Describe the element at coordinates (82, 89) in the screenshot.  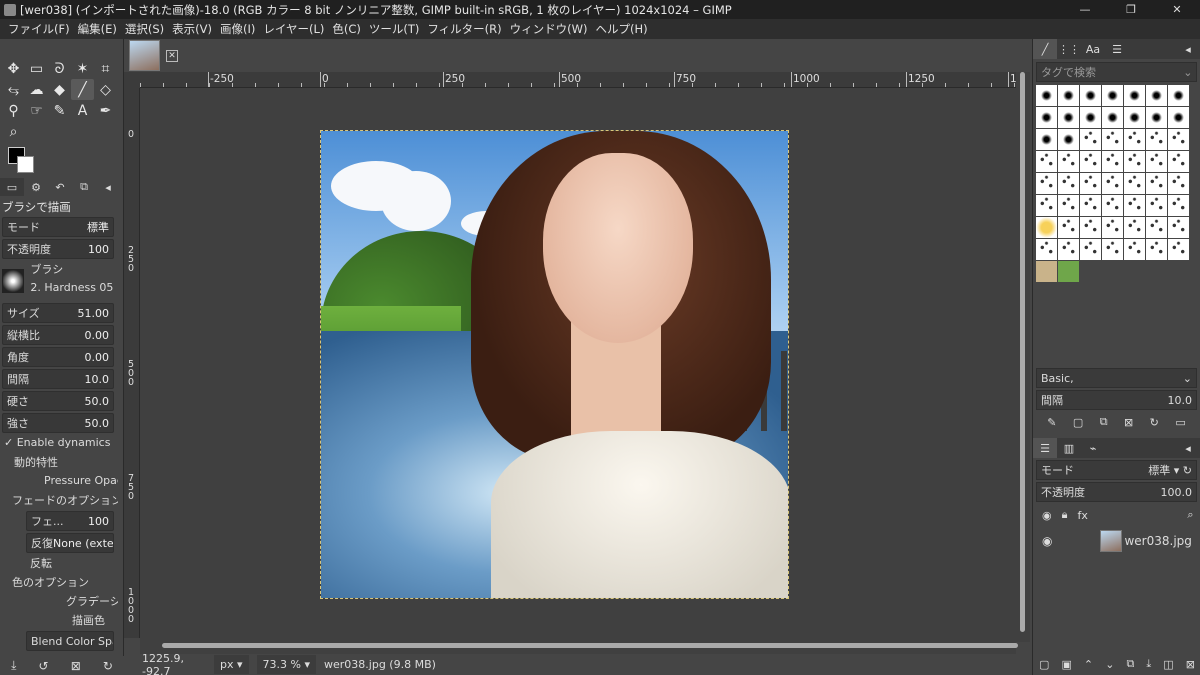
I see `paintbrush-tool-icon: ╱` at that location.